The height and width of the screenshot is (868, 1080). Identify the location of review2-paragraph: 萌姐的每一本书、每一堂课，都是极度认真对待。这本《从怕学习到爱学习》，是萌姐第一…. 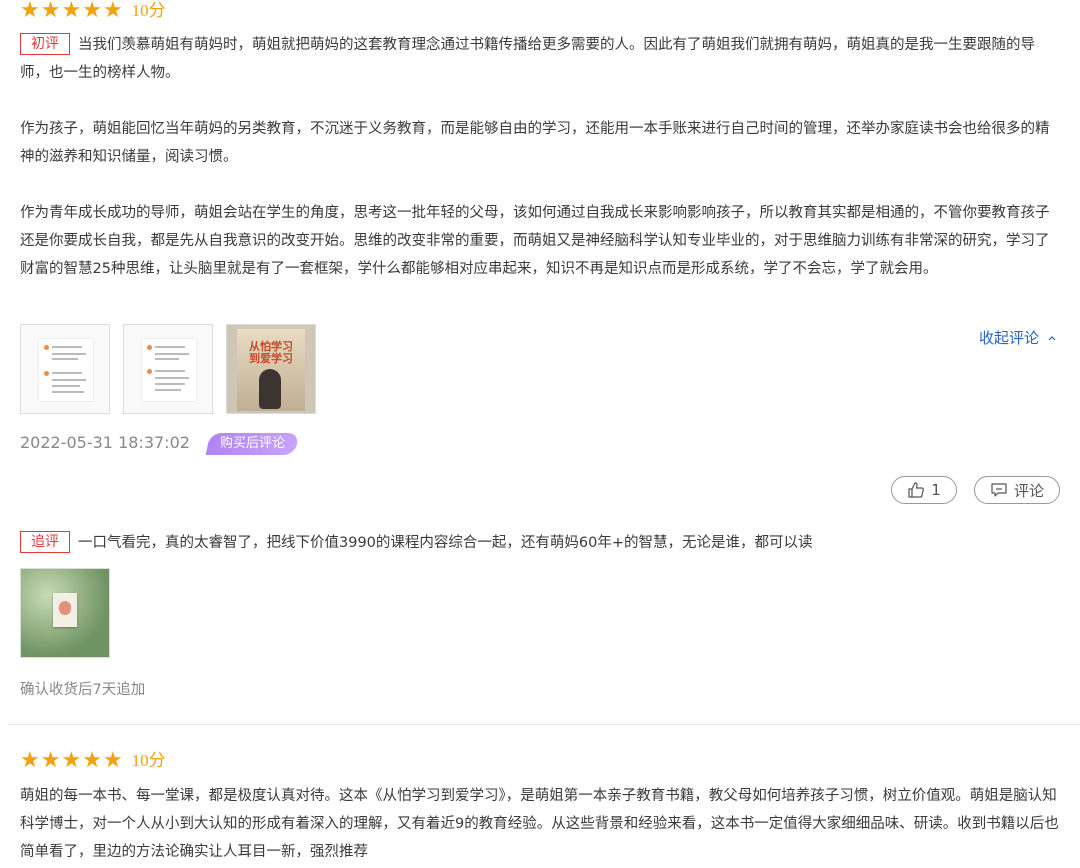
(539, 824).